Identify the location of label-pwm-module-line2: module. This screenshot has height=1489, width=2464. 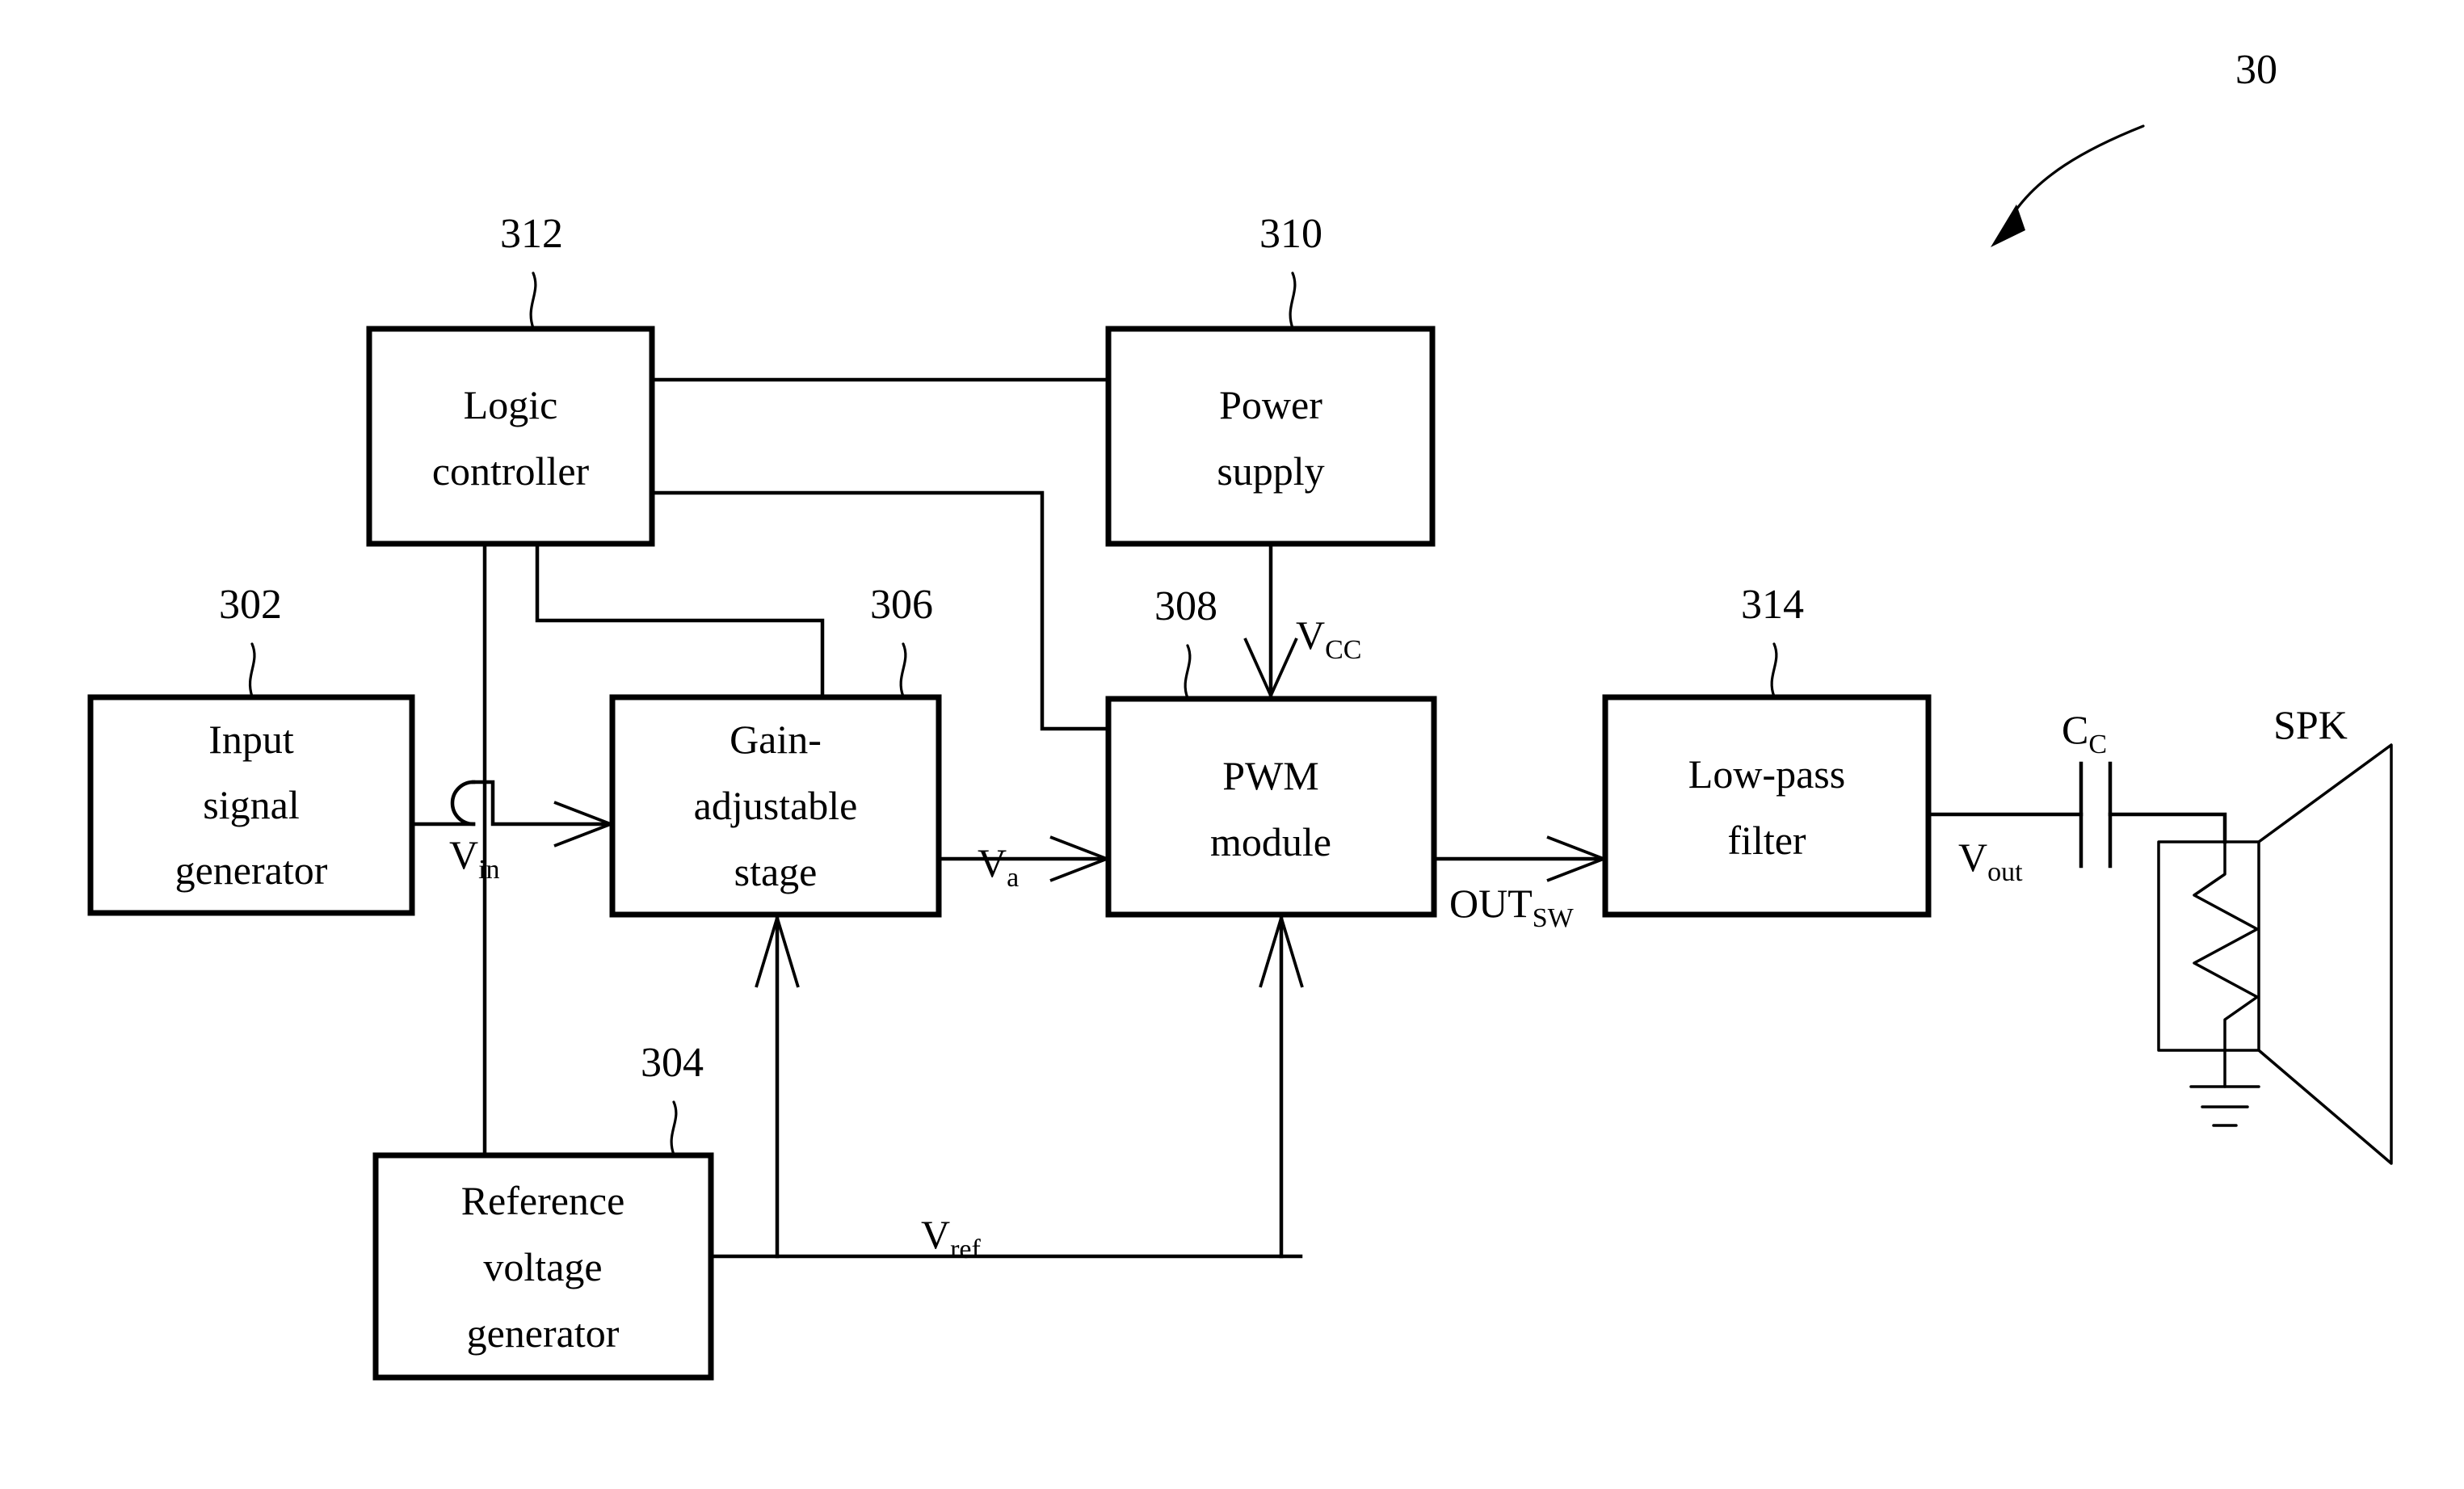
(1270, 842).